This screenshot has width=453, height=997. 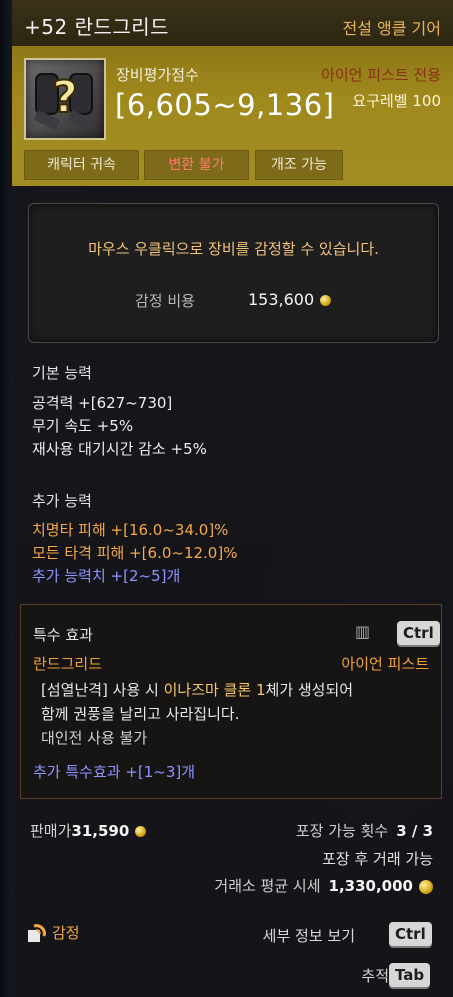 What do you see at coordinates (68, 664) in the screenshot?
I see `special-set-name: 란드그리드` at bounding box center [68, 664].